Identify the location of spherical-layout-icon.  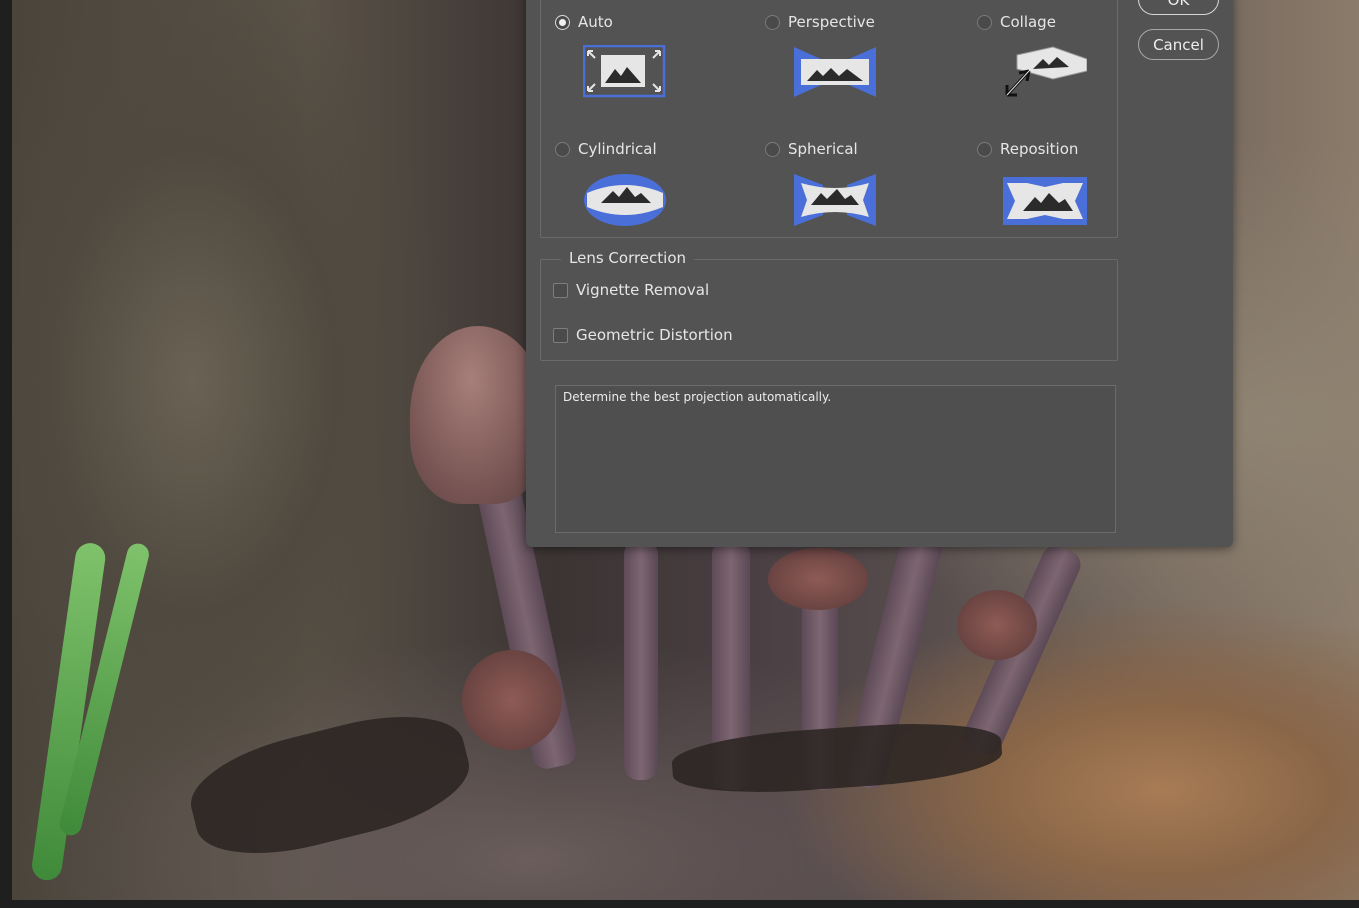
(835, 200).